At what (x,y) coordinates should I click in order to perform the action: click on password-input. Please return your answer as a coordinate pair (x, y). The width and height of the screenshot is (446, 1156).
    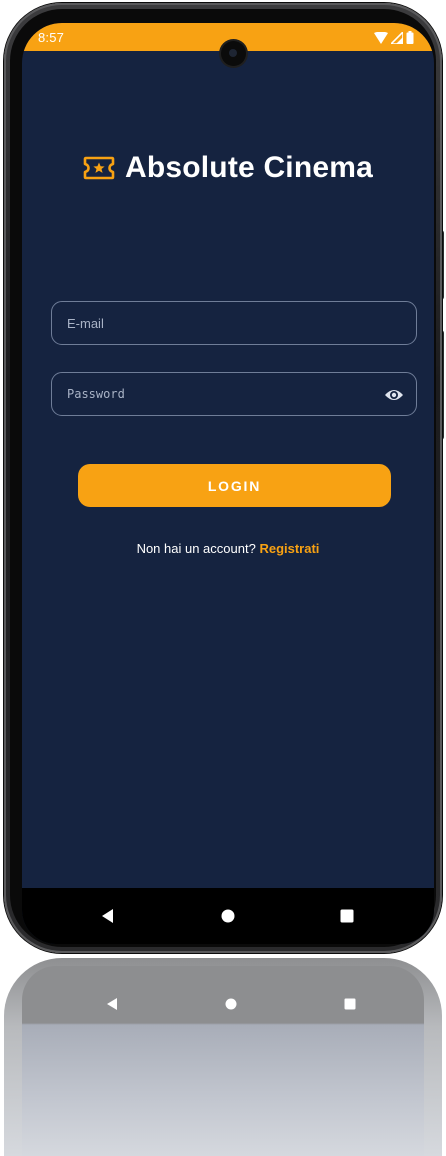
    Looking at the image, I should click on (234, 394).